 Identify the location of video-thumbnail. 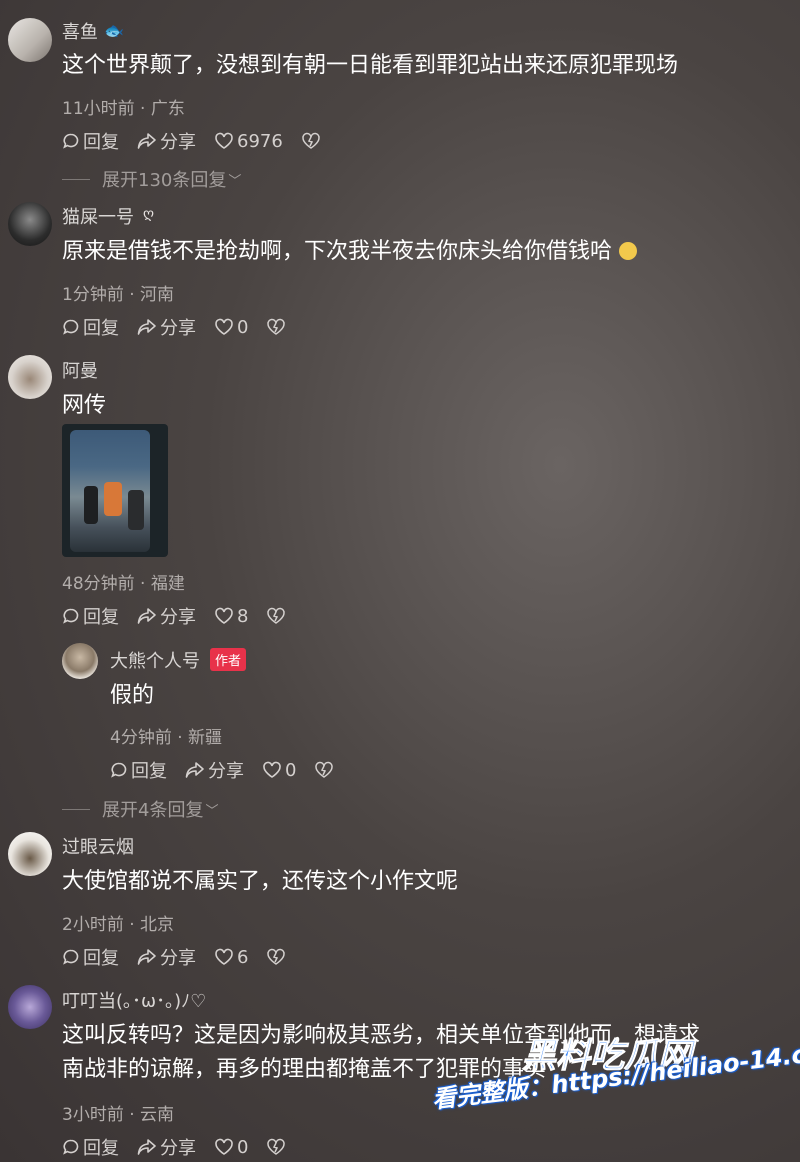
(110, 491).